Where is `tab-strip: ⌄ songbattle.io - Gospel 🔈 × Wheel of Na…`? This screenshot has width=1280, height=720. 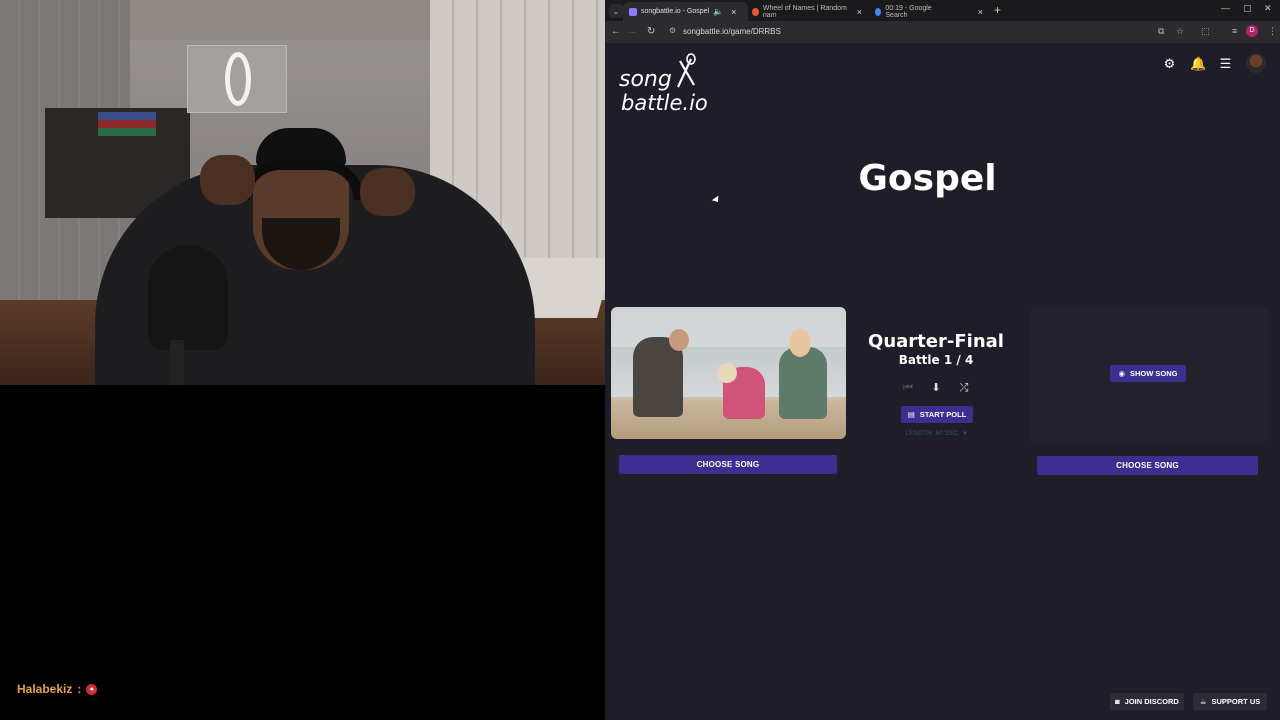 tab-strip: ⌄ songbattle.io - Gospel 🔈 × Wheel of Na… is located at coordinates (942, 10).